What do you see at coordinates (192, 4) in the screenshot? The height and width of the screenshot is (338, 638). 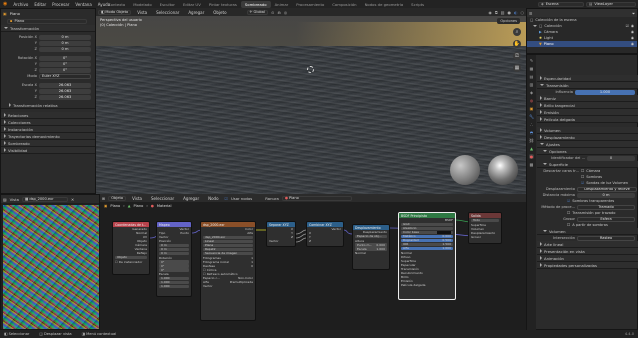 I see `tab-uv: Editar UV` at bounding box center [192, 4].